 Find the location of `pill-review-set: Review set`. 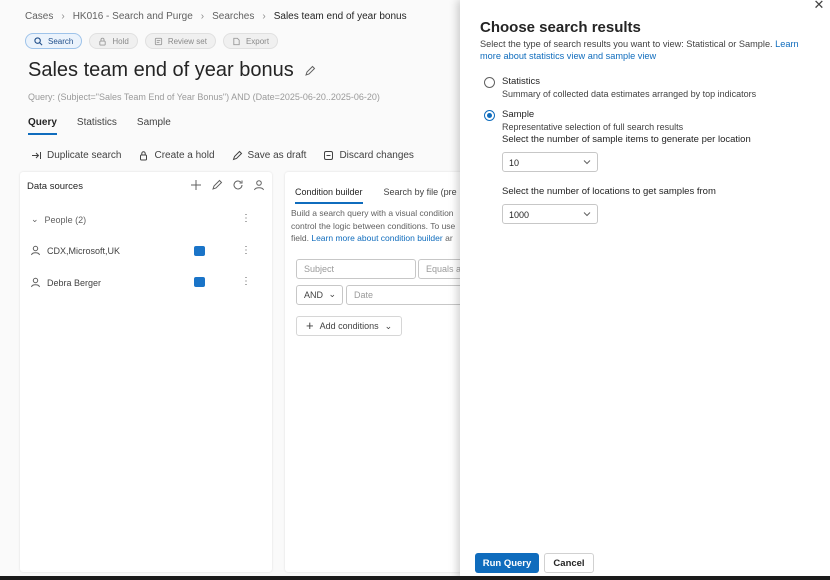

pill-review-set: Review set is located at coordinates (180, 41).